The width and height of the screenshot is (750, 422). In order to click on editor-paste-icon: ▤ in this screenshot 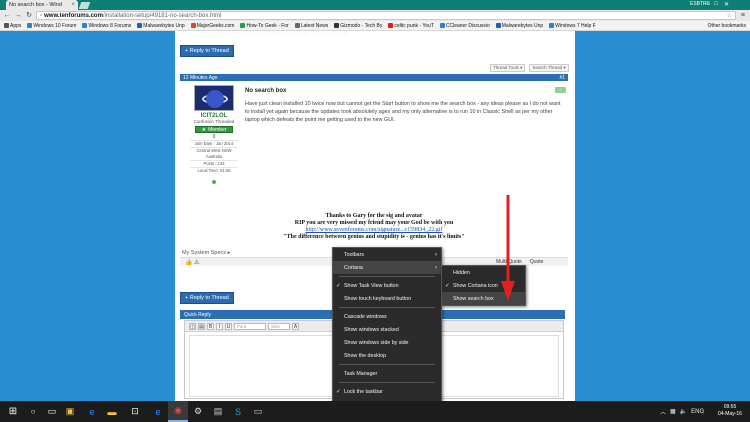, I will do `click(201, 326)`.